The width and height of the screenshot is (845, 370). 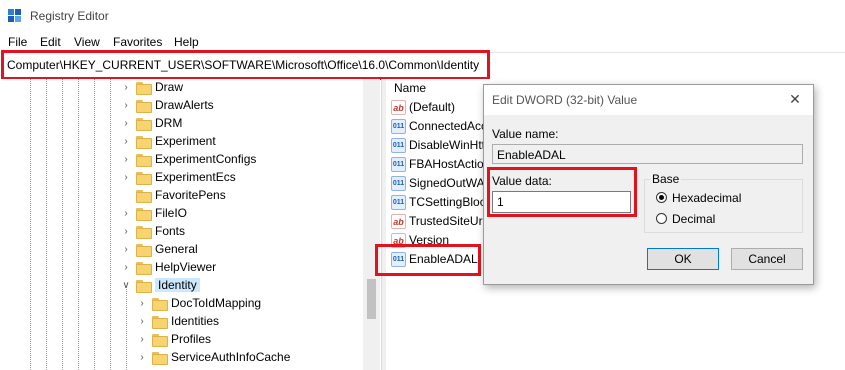 I want to click on tree-item-label: Experiment, so click(x=185, y=141).